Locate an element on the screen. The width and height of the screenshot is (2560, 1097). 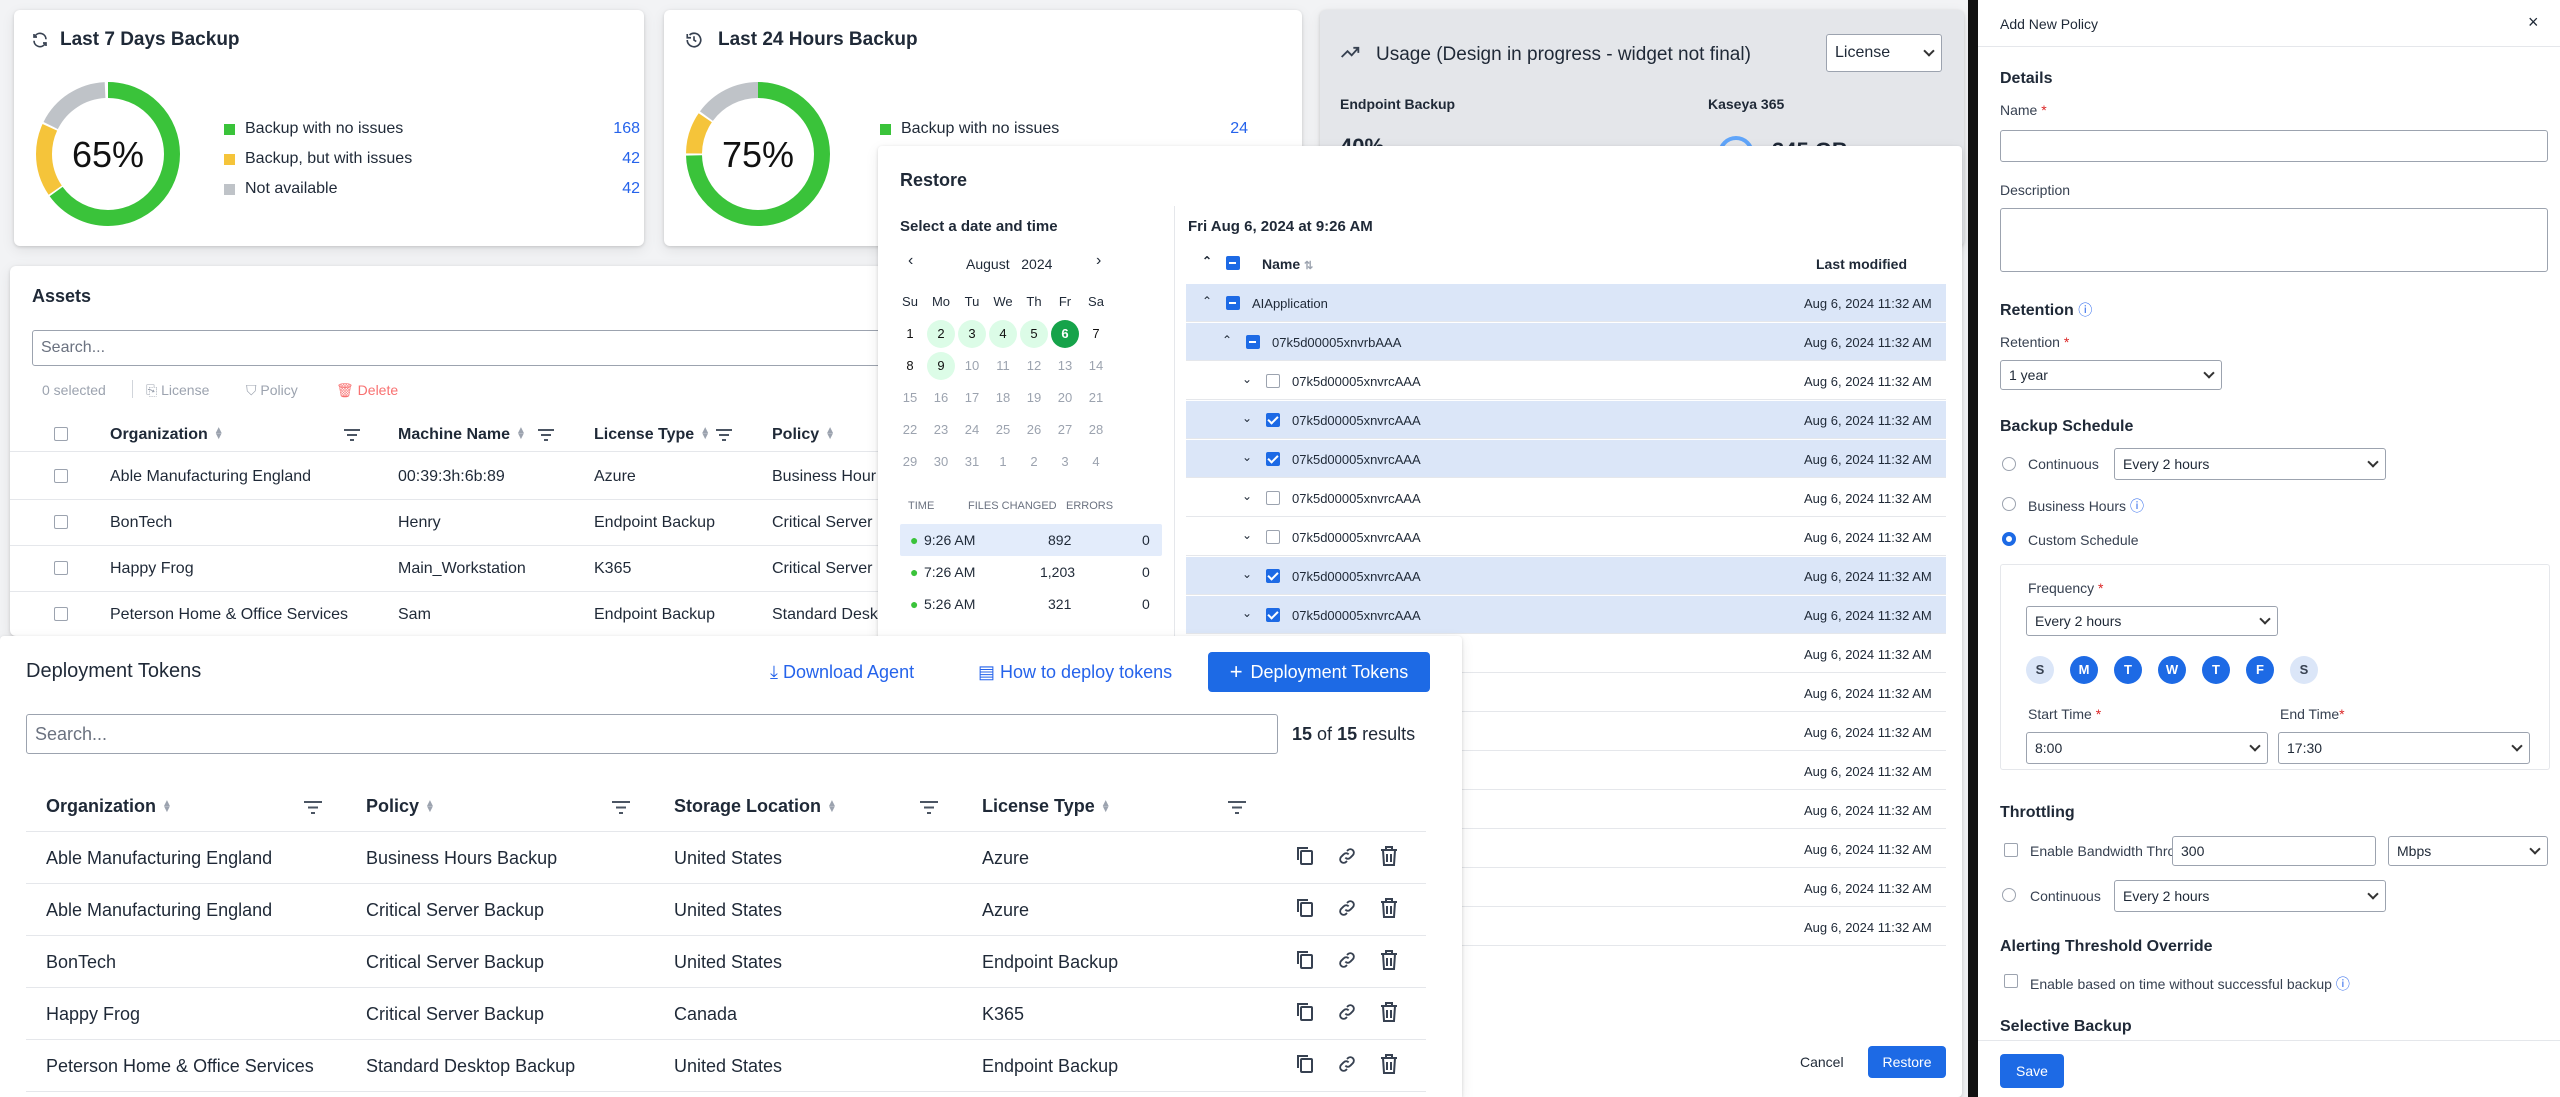
continuous-radio is located at coordinates (2009, 464).